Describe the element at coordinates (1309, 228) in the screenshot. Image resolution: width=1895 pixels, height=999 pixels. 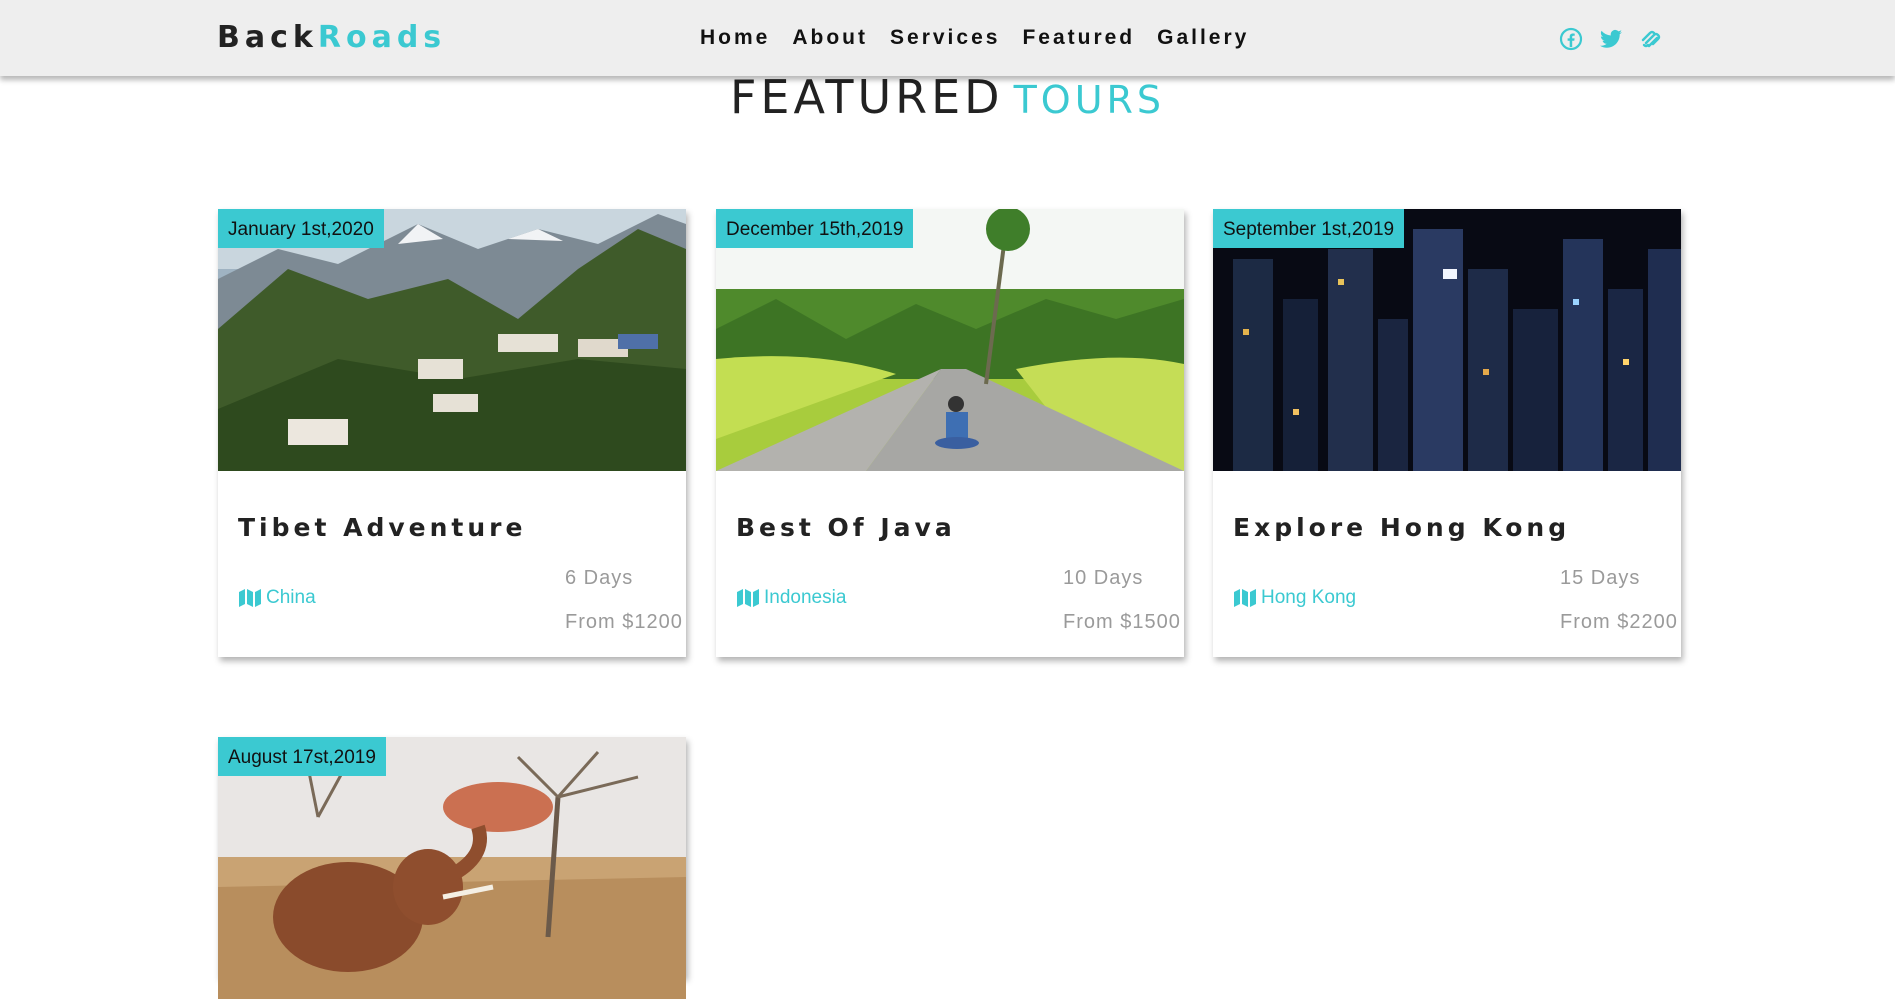
I see `date-badge: September 1st,2019` at that location.